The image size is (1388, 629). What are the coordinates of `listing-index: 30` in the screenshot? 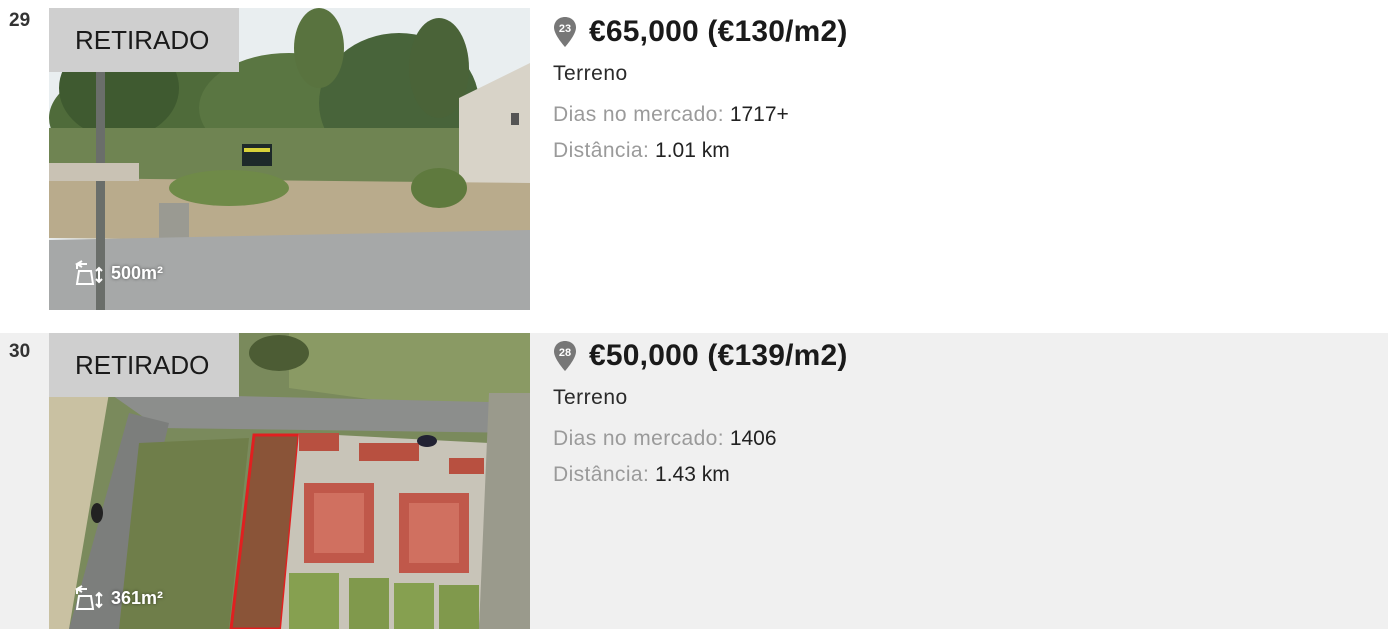 It's located at (20, 351).